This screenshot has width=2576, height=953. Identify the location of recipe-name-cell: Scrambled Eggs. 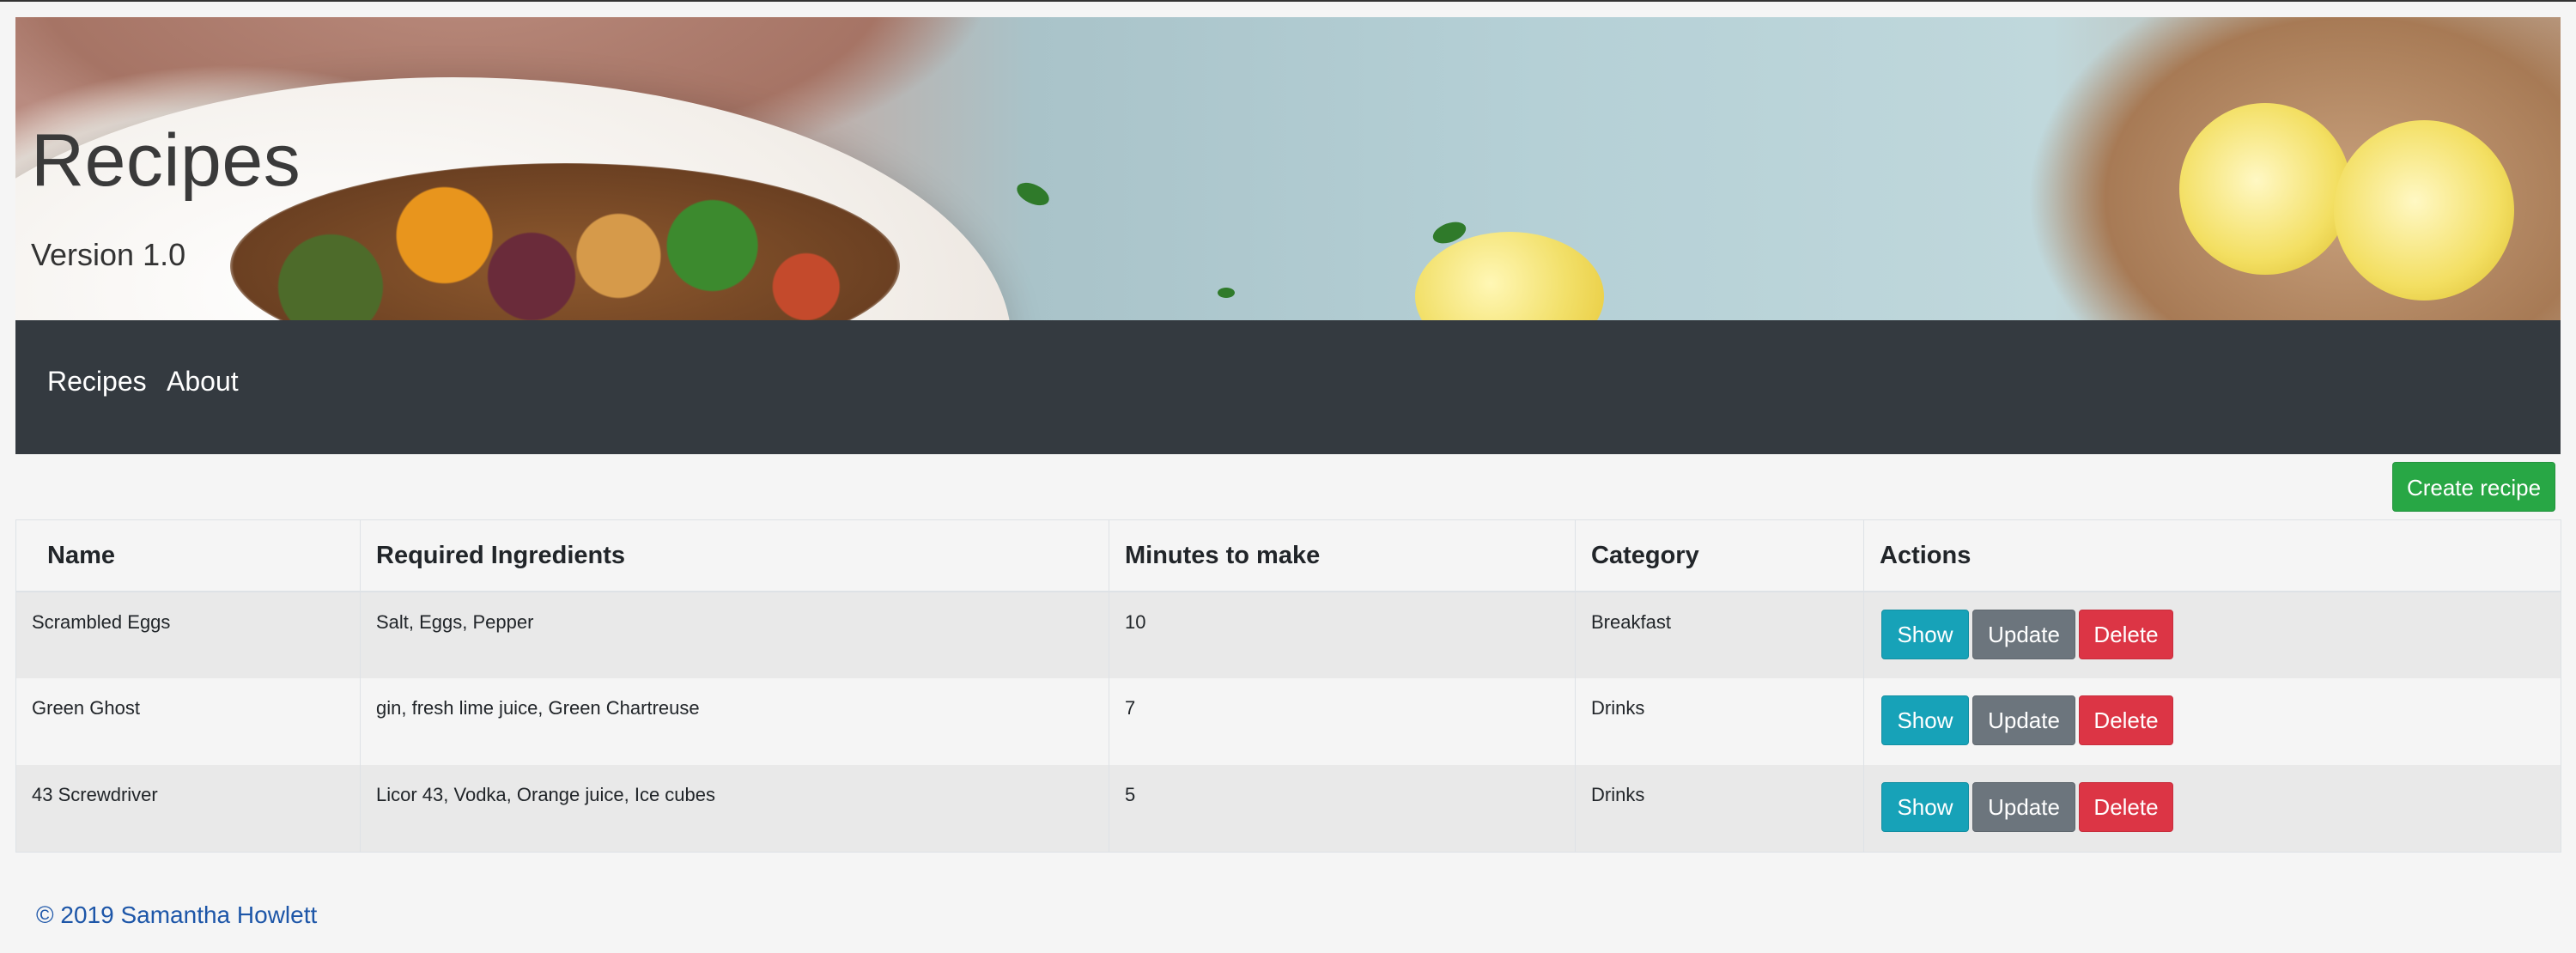
(188, 635).